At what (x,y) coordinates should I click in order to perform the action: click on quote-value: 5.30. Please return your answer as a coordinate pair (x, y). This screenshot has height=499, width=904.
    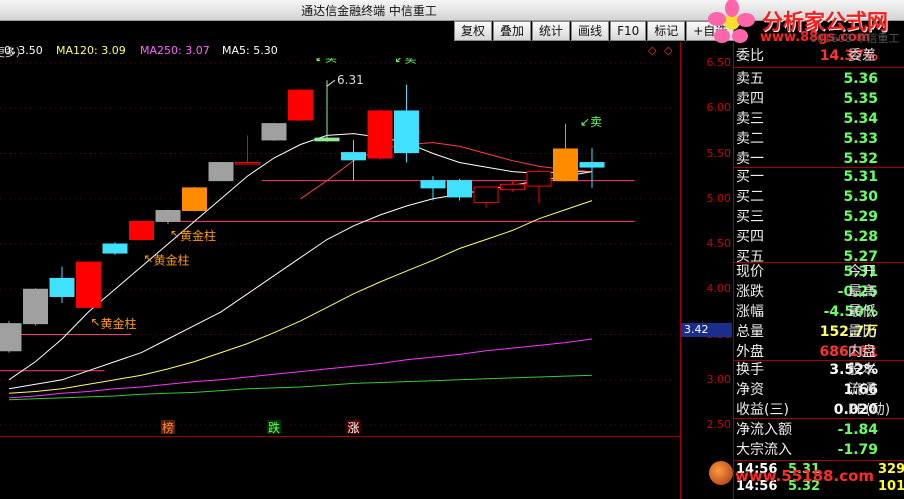
    Looking at the image, I should click on (860, 197).